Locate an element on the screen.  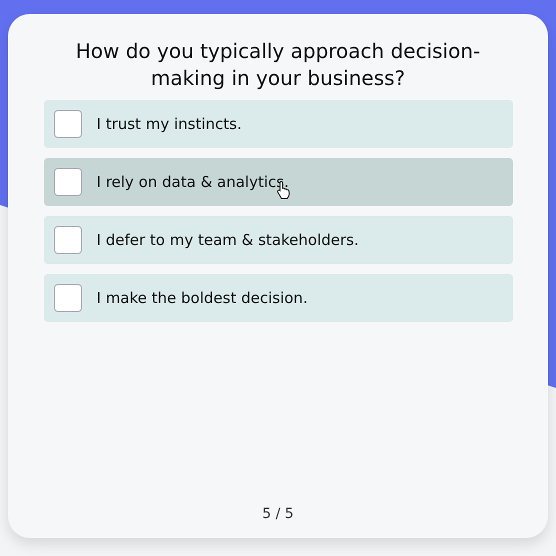
answer-option: I make the boldest decision. is located at coordinates (278, 298).